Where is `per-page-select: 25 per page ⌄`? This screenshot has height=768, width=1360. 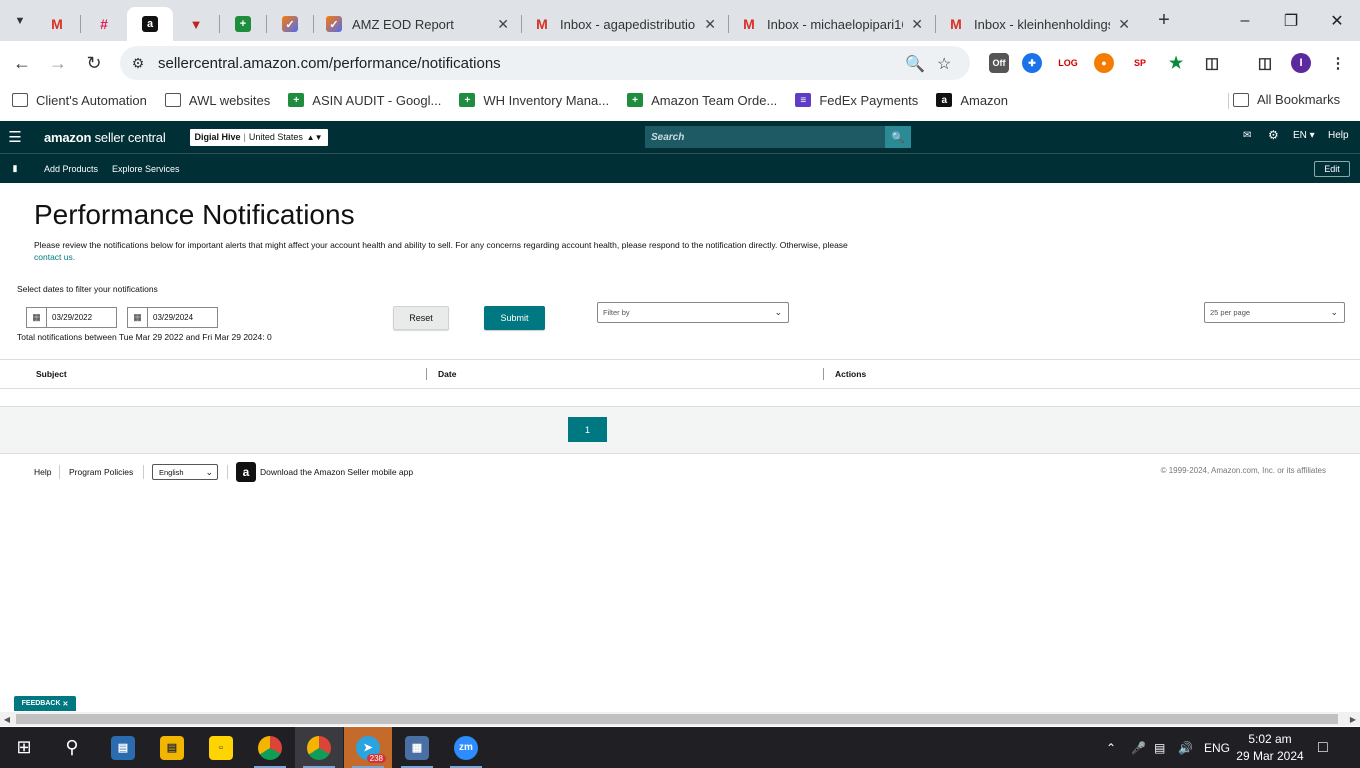 per-page-select: 25 per page ⌄ is located at coordinates (1274, 312).